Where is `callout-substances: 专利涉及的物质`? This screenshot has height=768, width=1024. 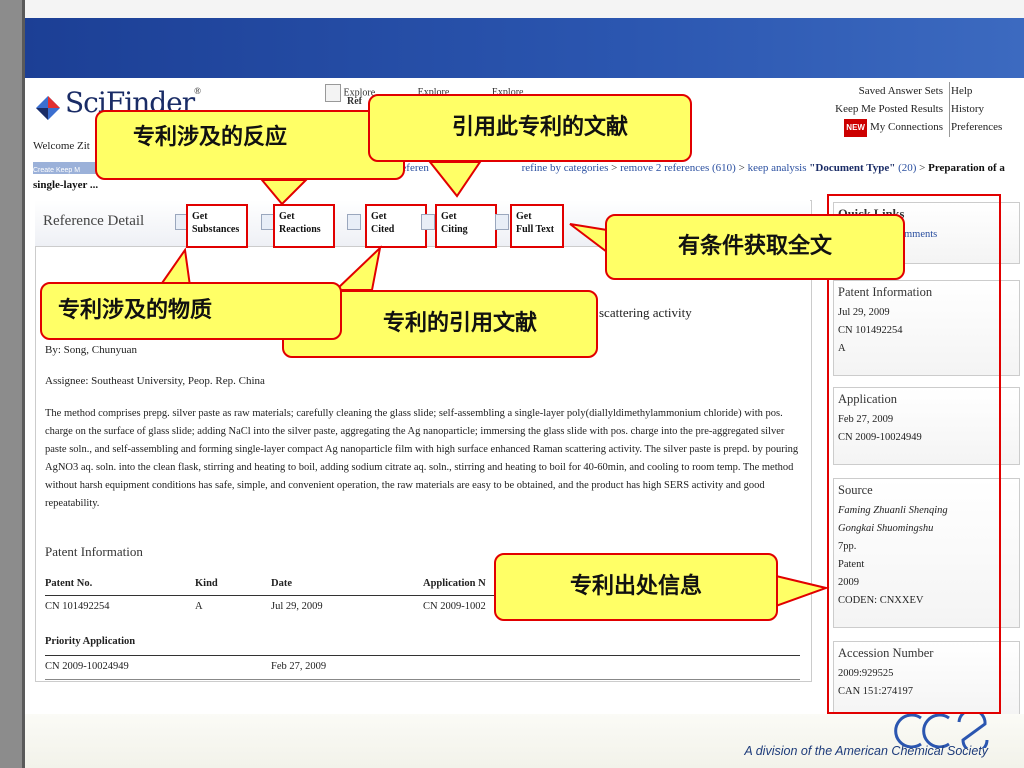 callout-substances: 专利涉及的物质 is located at coordinates (191, 311).